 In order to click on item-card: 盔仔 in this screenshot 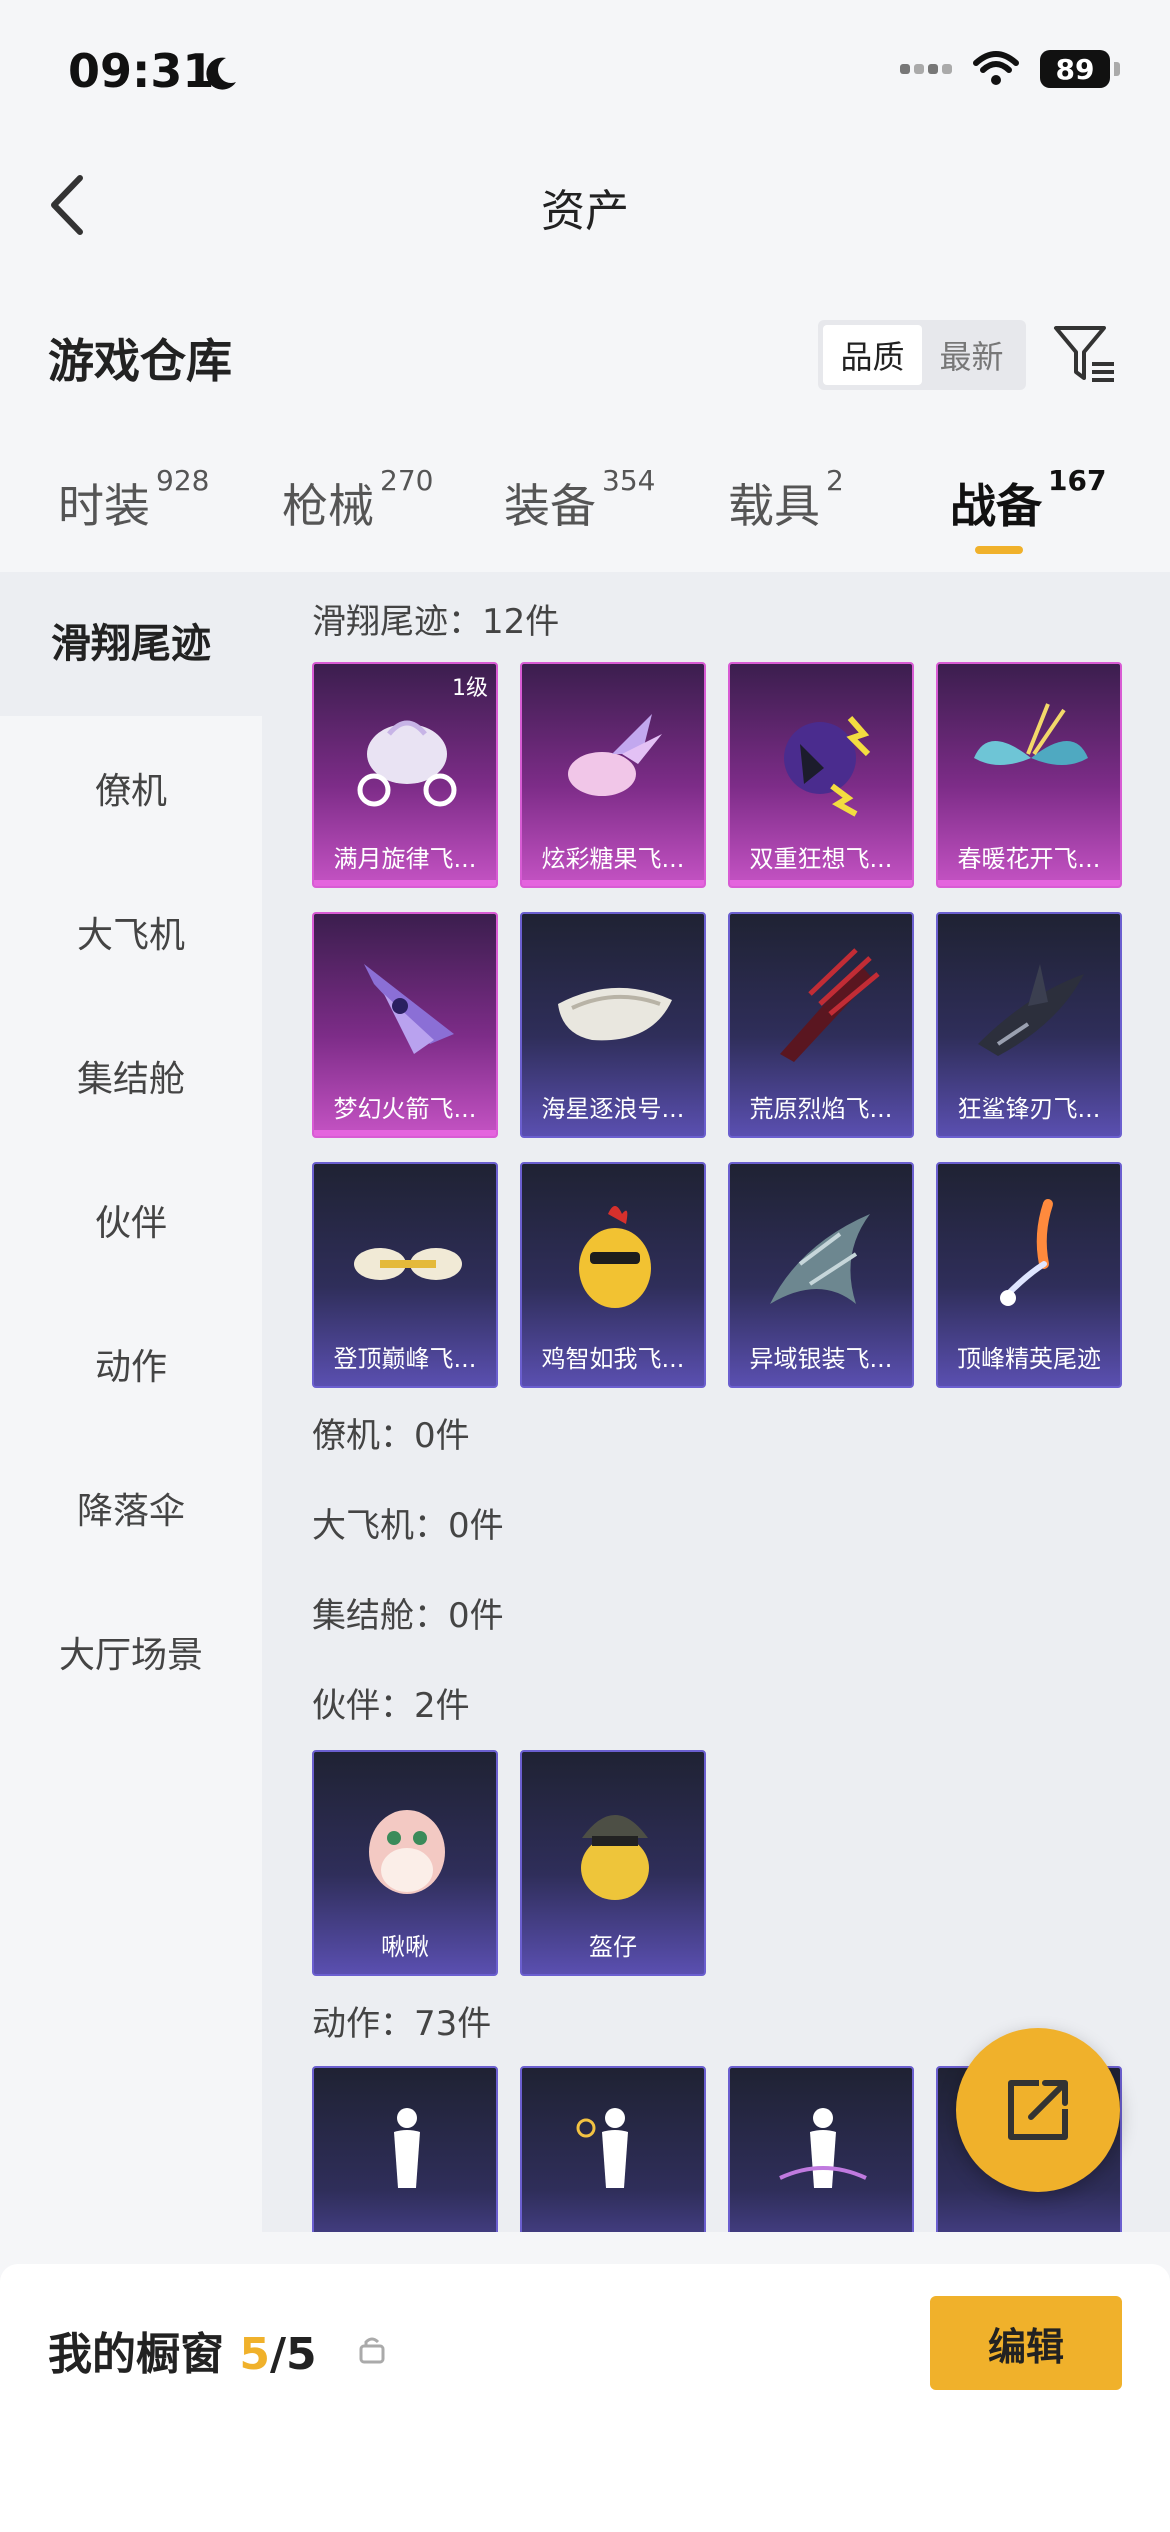, I will do `click(613, 1863)`.